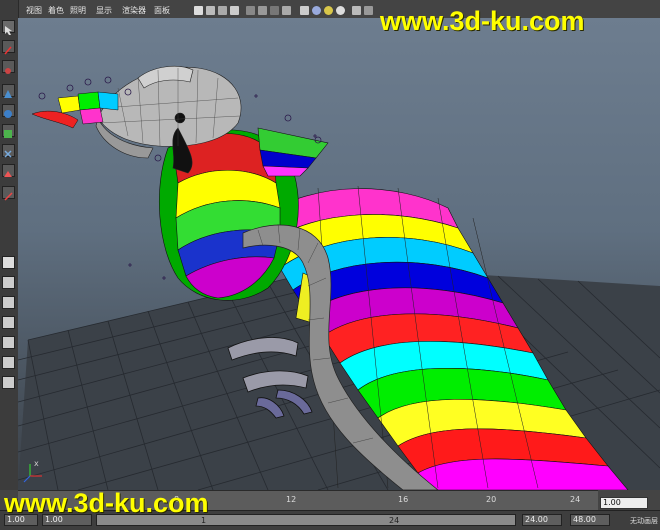 The height and width of the screenshot is (530, 660). Describe the element at coordinates (542, 520) in the screenshot. I see `range-end-field: 24.00` at that location.